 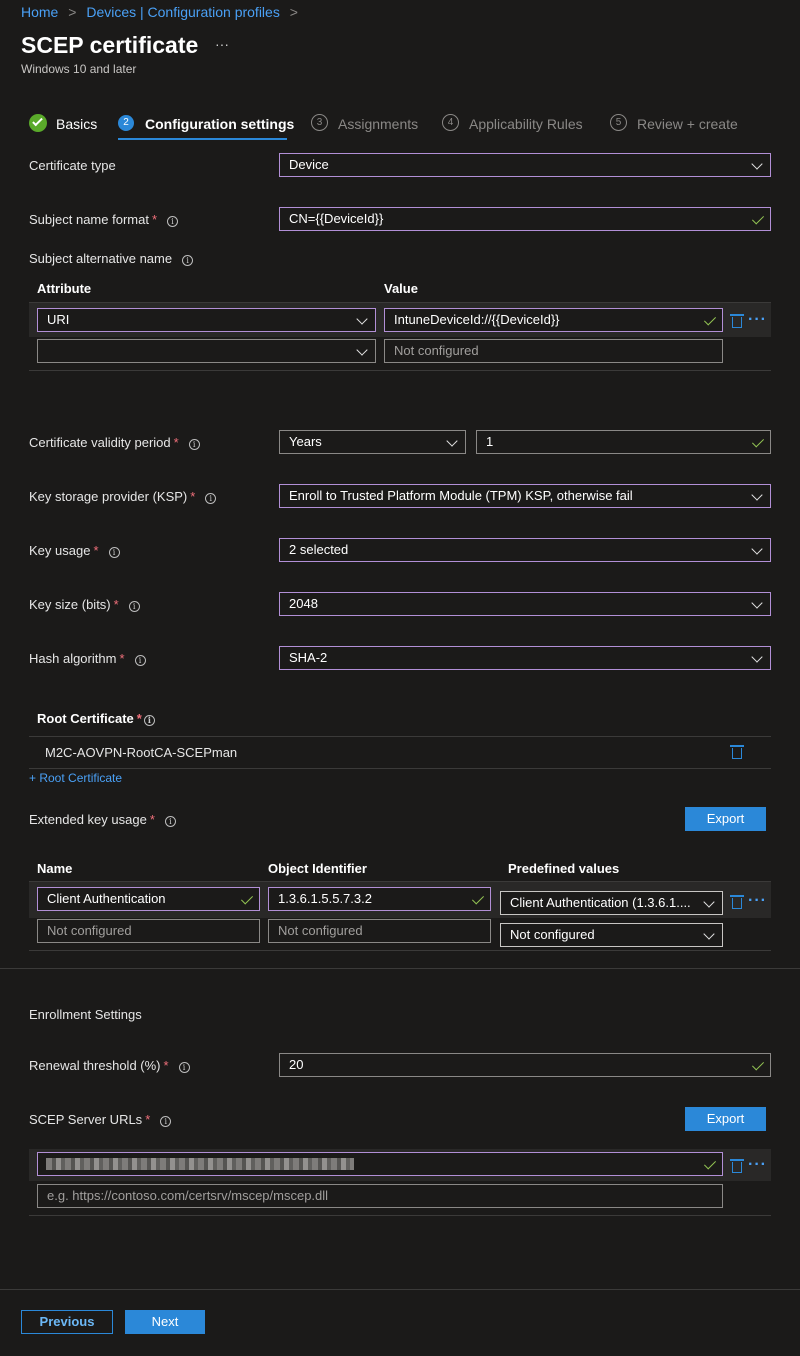 I want to click on next-button: Next, so click(x=165, y=1322).